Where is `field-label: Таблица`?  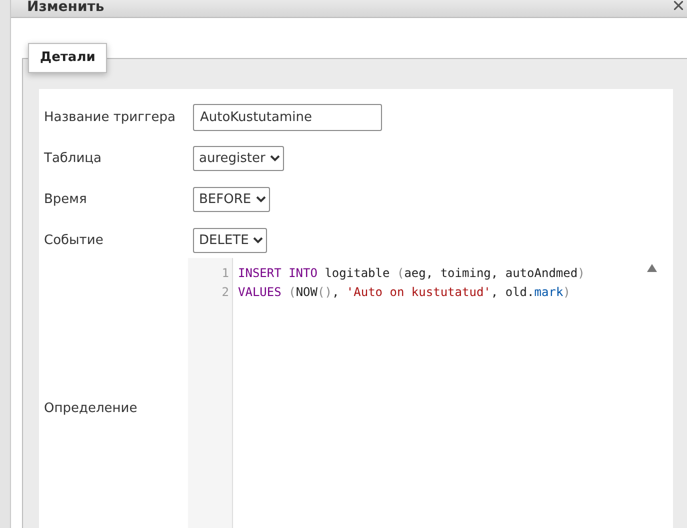
field-label: Таблица is located at coordinates (72, 158).